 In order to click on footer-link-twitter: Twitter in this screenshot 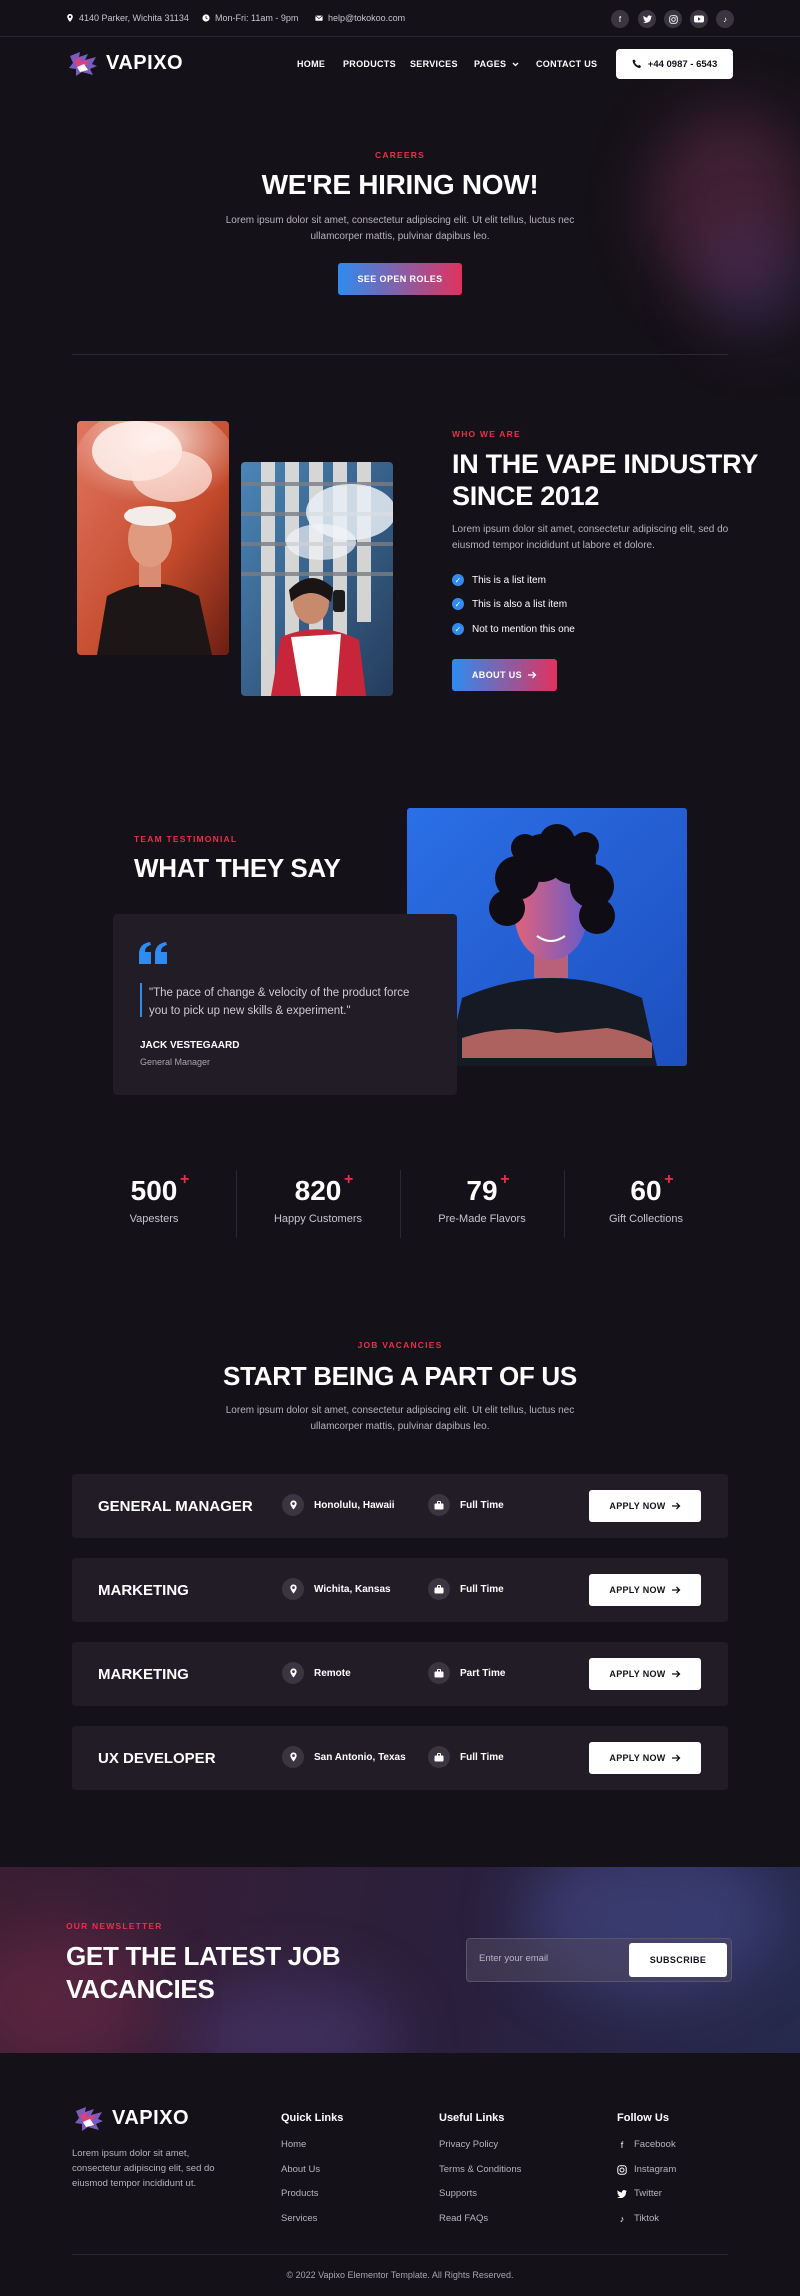, I will do `click(639, 2193)`.